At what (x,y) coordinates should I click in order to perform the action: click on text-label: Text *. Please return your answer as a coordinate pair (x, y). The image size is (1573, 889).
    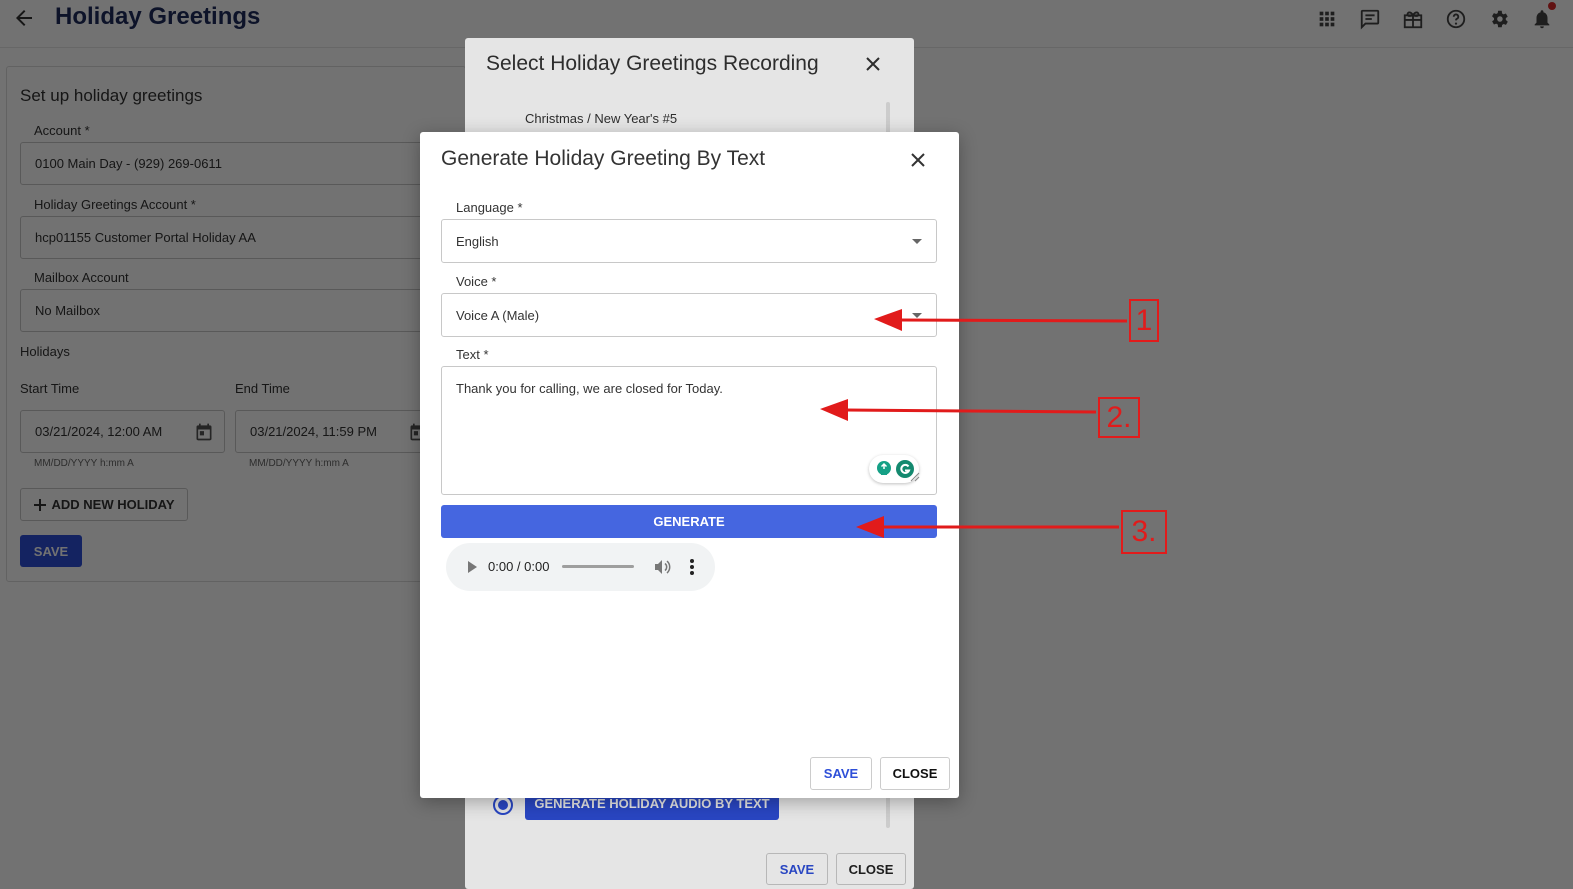
    Looking at the image, I should click on (472, 354).